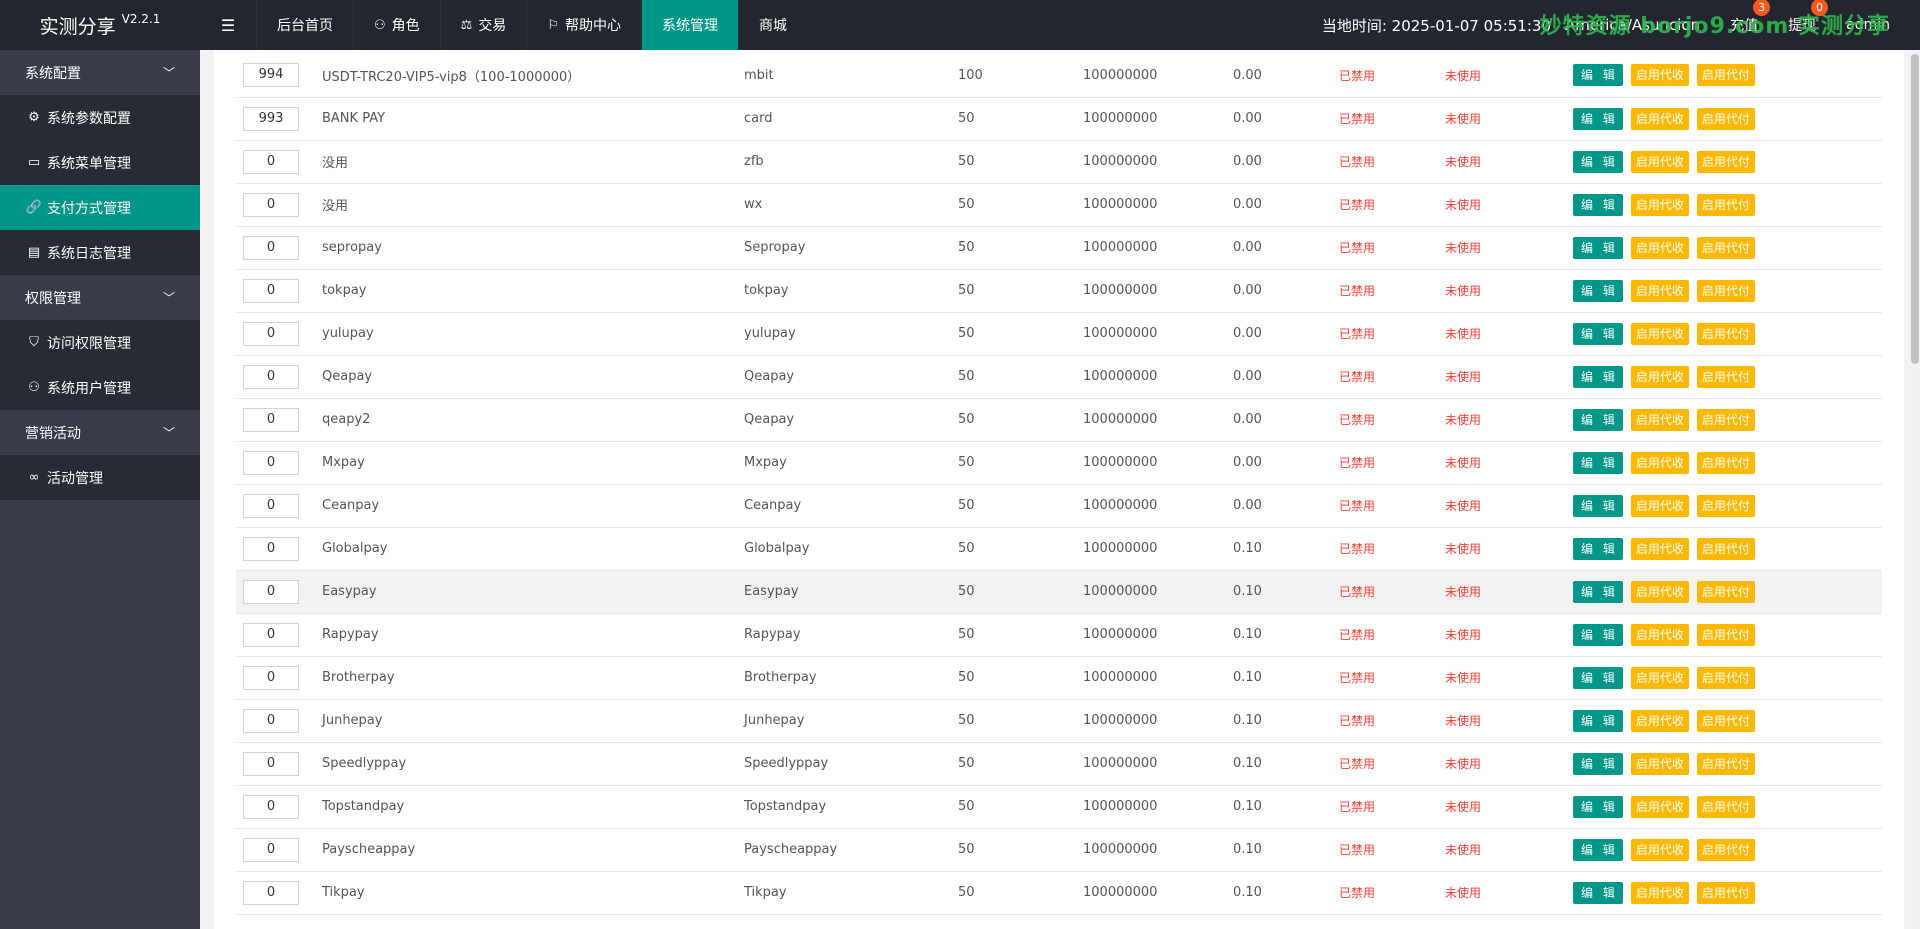 The width and height of the screenshot is (1920, 929). Describe the element at coordinates (271, 118) in the screenshot. I see `sort-input: 993` at that location.